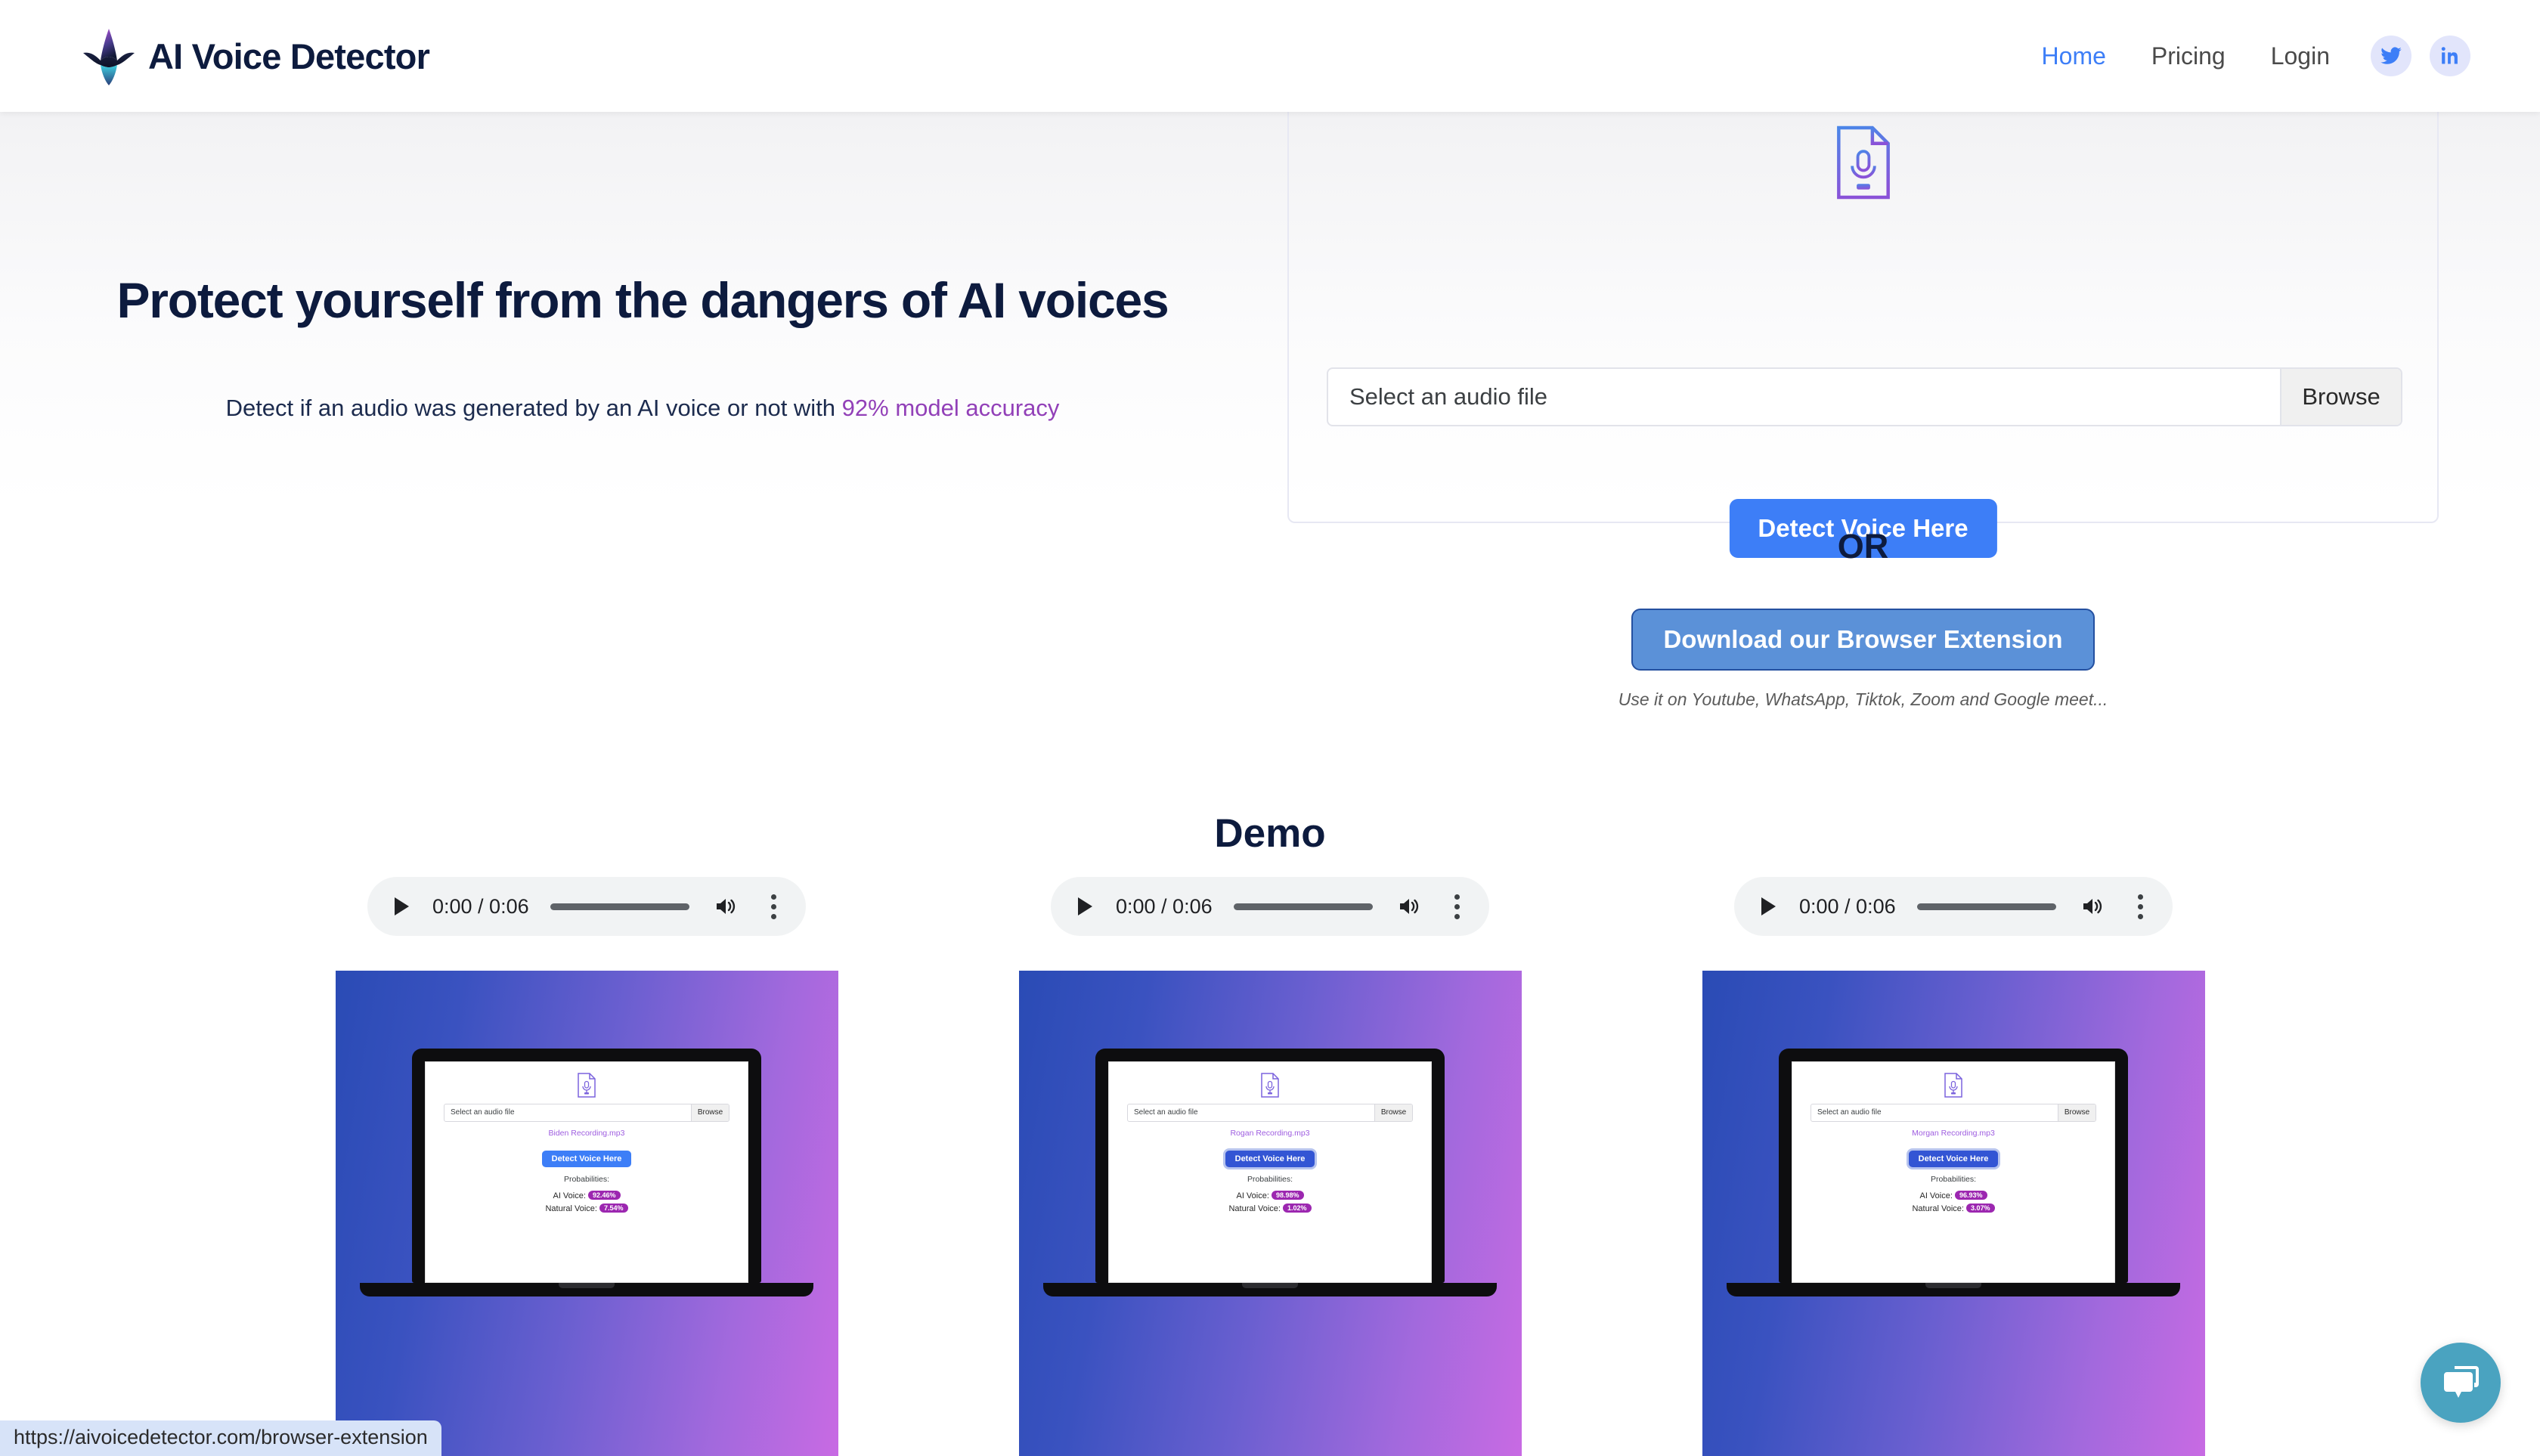 This screenshot has width=2540, height=1456. Describe the element at coordinates (1971, 1195) in the screenshot. I see `mini-ai-voice-value: 96.93%` at that location.